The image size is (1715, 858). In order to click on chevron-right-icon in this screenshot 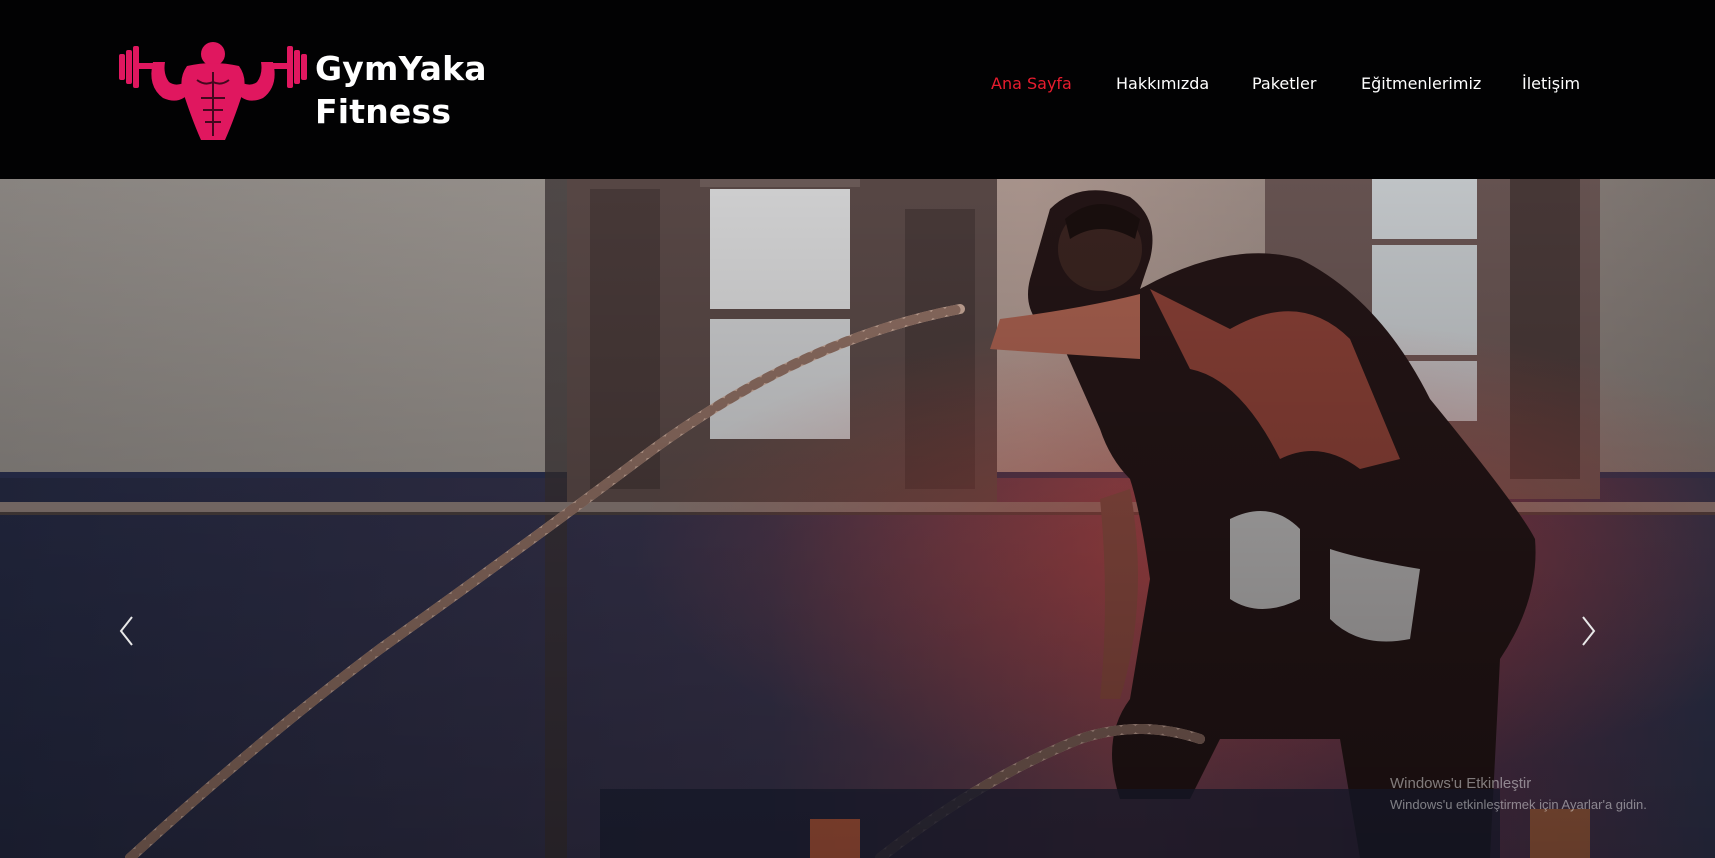, I will do `click(1589, 631)`.